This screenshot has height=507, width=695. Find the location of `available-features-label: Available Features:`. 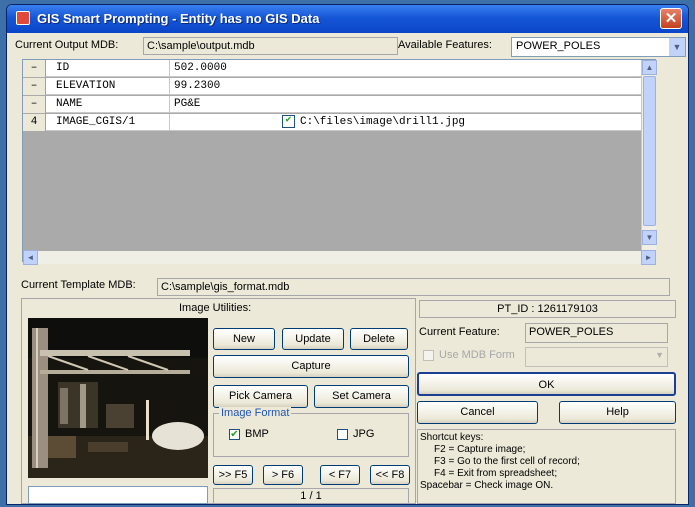

available-features-label: Available Features: is located at coordinates (445, 45).